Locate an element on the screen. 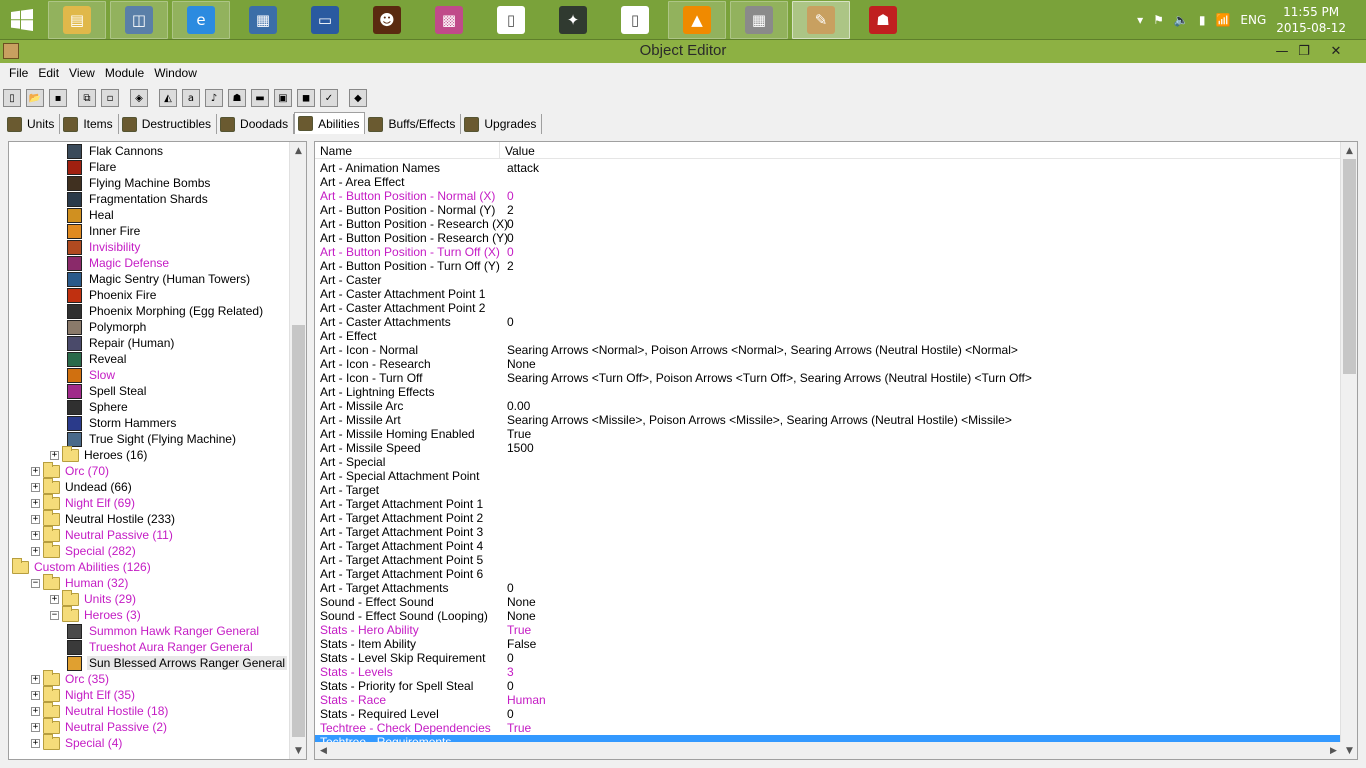 Image resolution: width=1366 pixels, height=768 pixels. grid-row: Art - Effect is located at coordinates (828, 336).